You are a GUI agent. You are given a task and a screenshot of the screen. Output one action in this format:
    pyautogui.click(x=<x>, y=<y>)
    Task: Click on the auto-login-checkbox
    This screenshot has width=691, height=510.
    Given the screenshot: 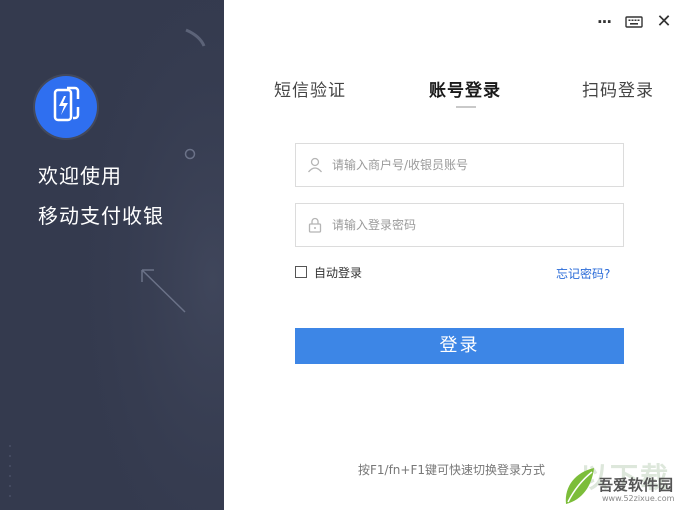 What is the action you would take?
    pyautogui.click(x=301, y=272)
    